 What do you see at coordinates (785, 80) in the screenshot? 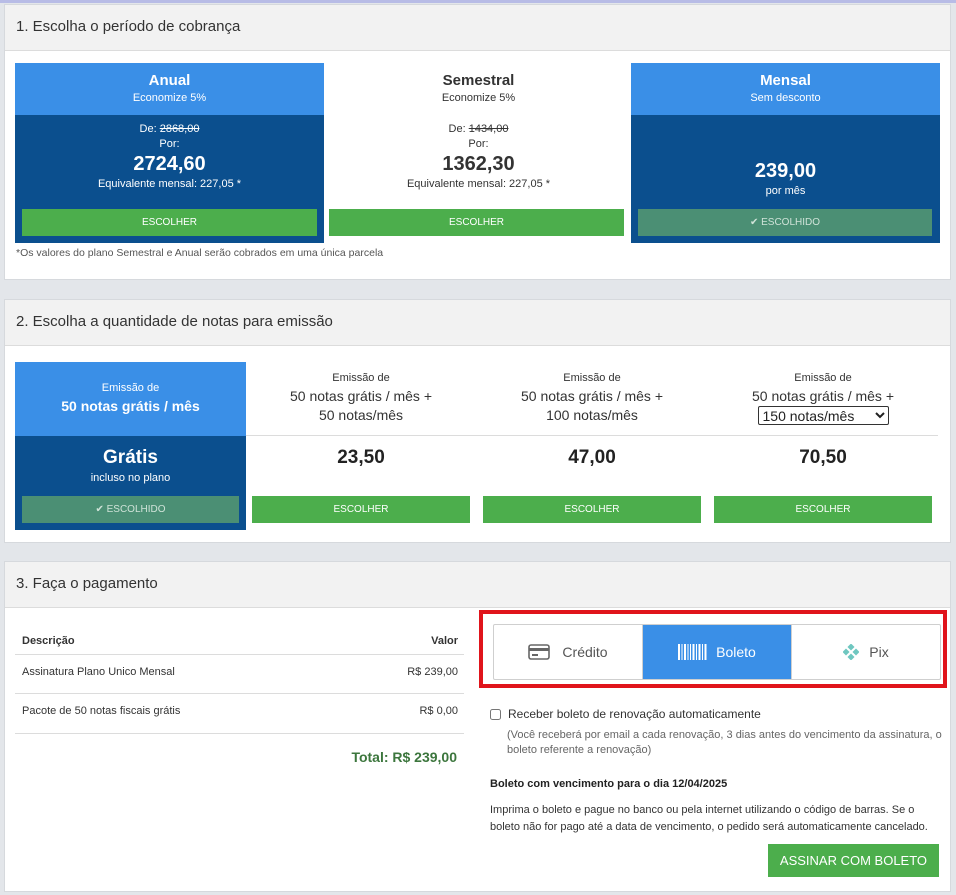
I see `plan-name: Mensal` at bounding box center [785, 80].